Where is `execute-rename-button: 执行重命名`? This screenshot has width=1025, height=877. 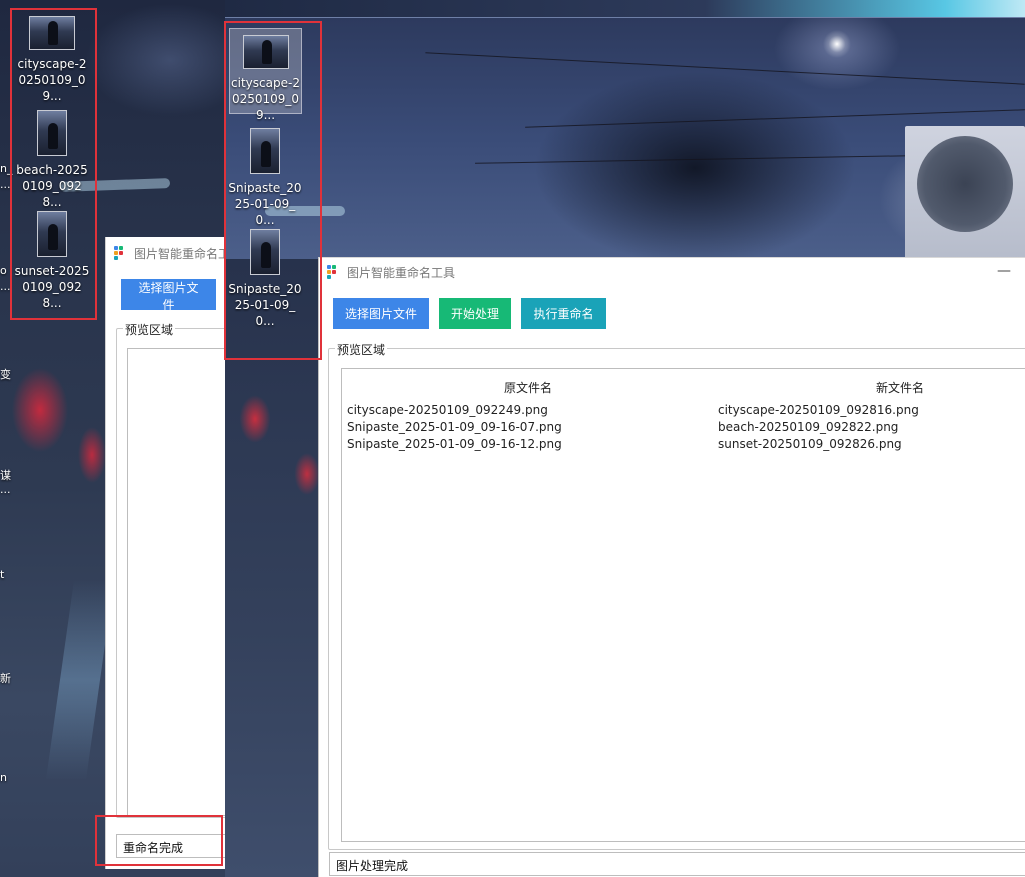 execute-rename-button: 执行重命名 is located at coordinates (563, 313).